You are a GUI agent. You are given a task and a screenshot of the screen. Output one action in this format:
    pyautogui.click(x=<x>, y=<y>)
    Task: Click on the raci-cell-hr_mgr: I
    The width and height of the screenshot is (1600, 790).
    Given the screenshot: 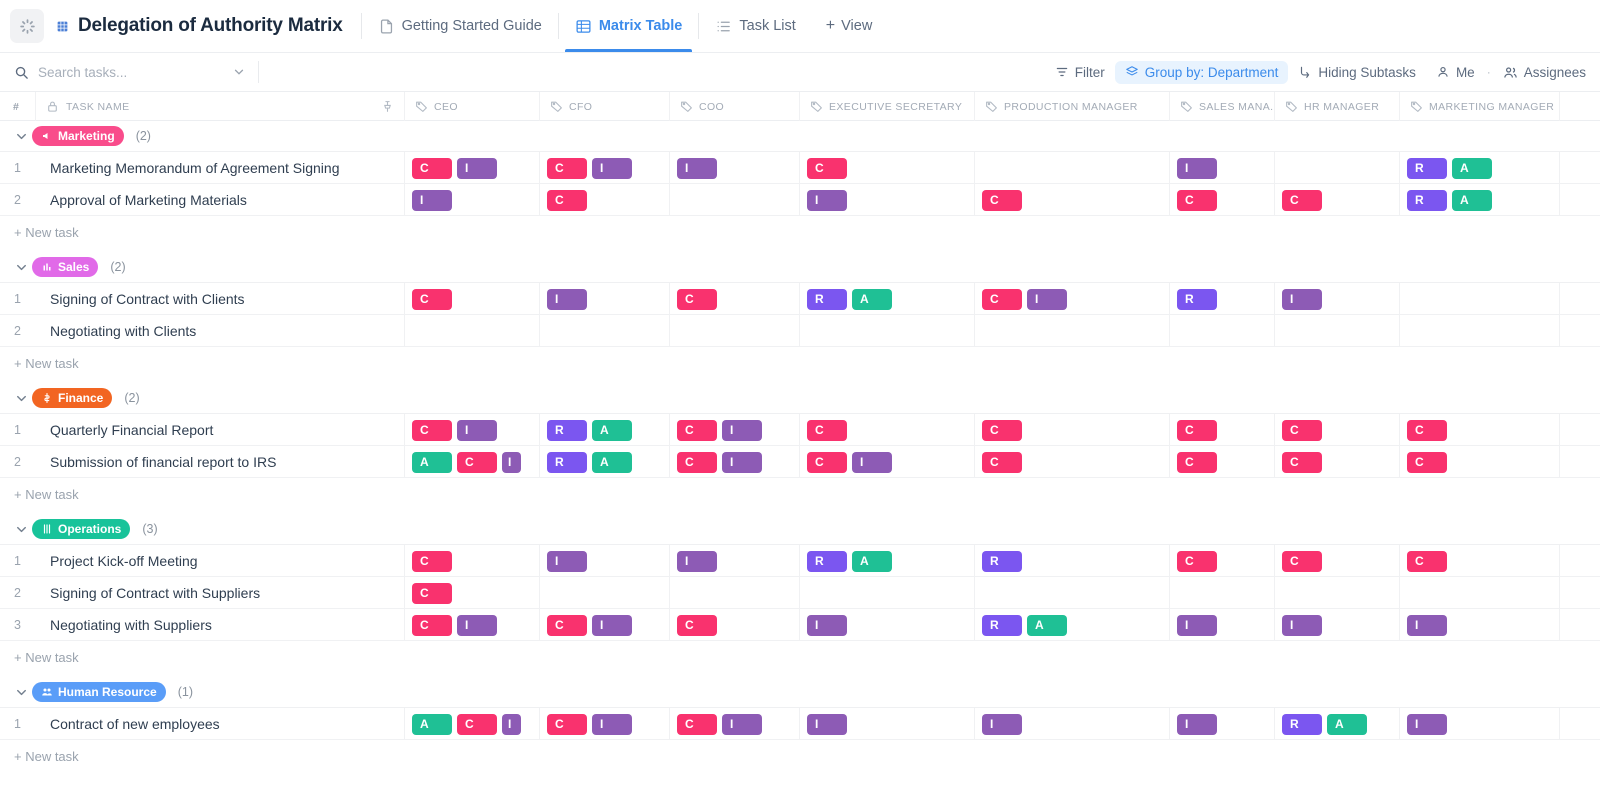 What is the action you would take?
    pyautogui.click(x=1337, y=625)
    